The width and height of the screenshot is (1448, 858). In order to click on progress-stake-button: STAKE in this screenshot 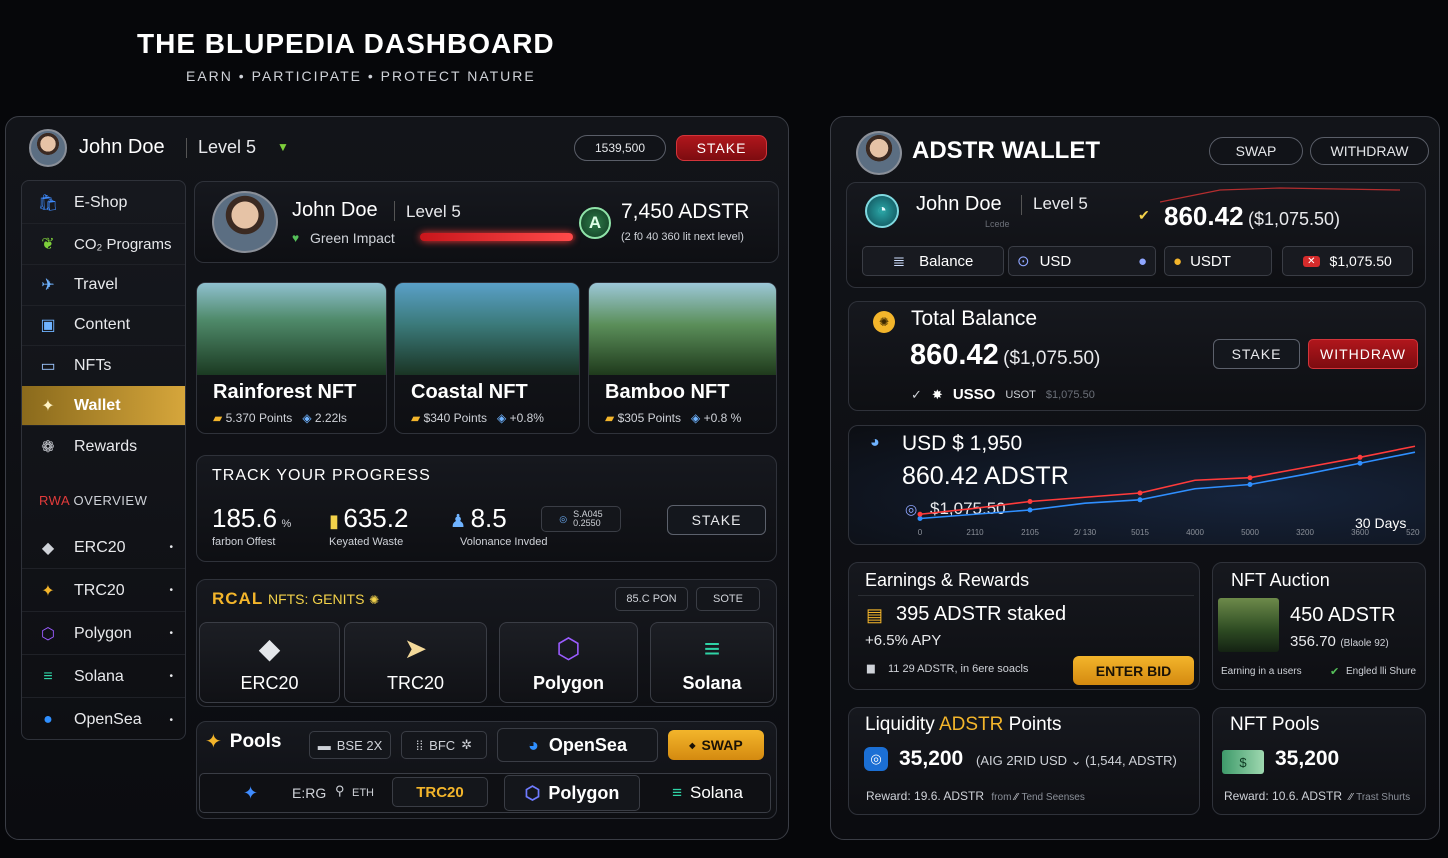, I will do `click(716, 520)`.